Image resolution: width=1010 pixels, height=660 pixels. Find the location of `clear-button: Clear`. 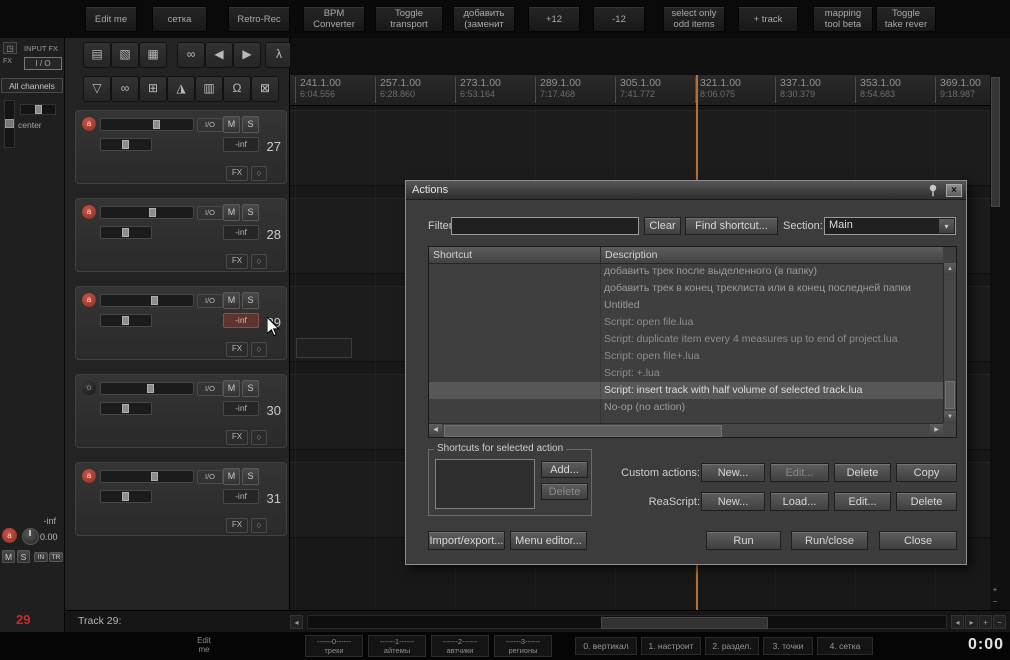

clear-button: Clear is located at coordinates (662, 226).